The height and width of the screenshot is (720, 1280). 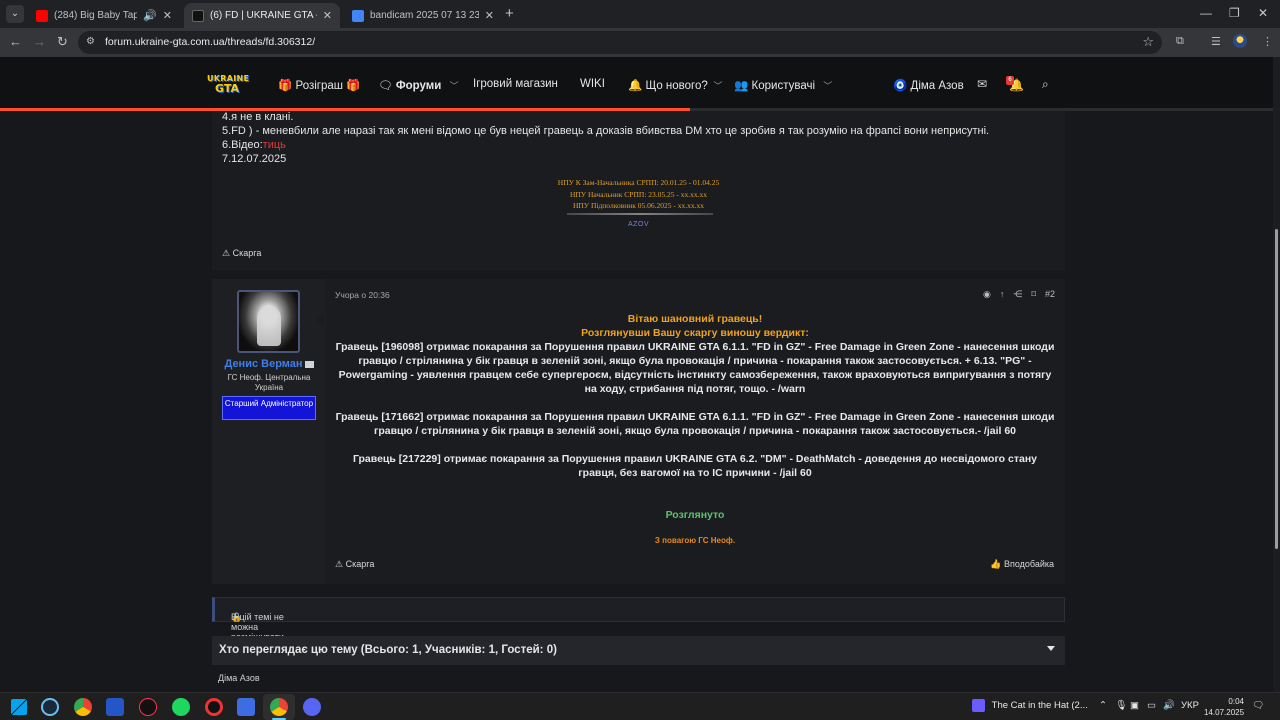 What do you see at coordinates (19, 707) in the screenshot?
I see `windows-start-icon` at bounding box center [19, 707].